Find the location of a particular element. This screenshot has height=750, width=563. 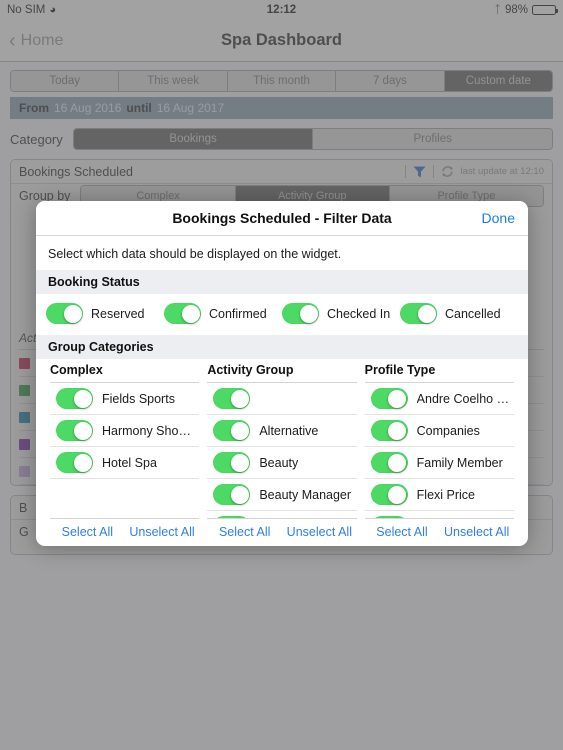

category-column-title: Profile Type is located at coordinates (439, 371).